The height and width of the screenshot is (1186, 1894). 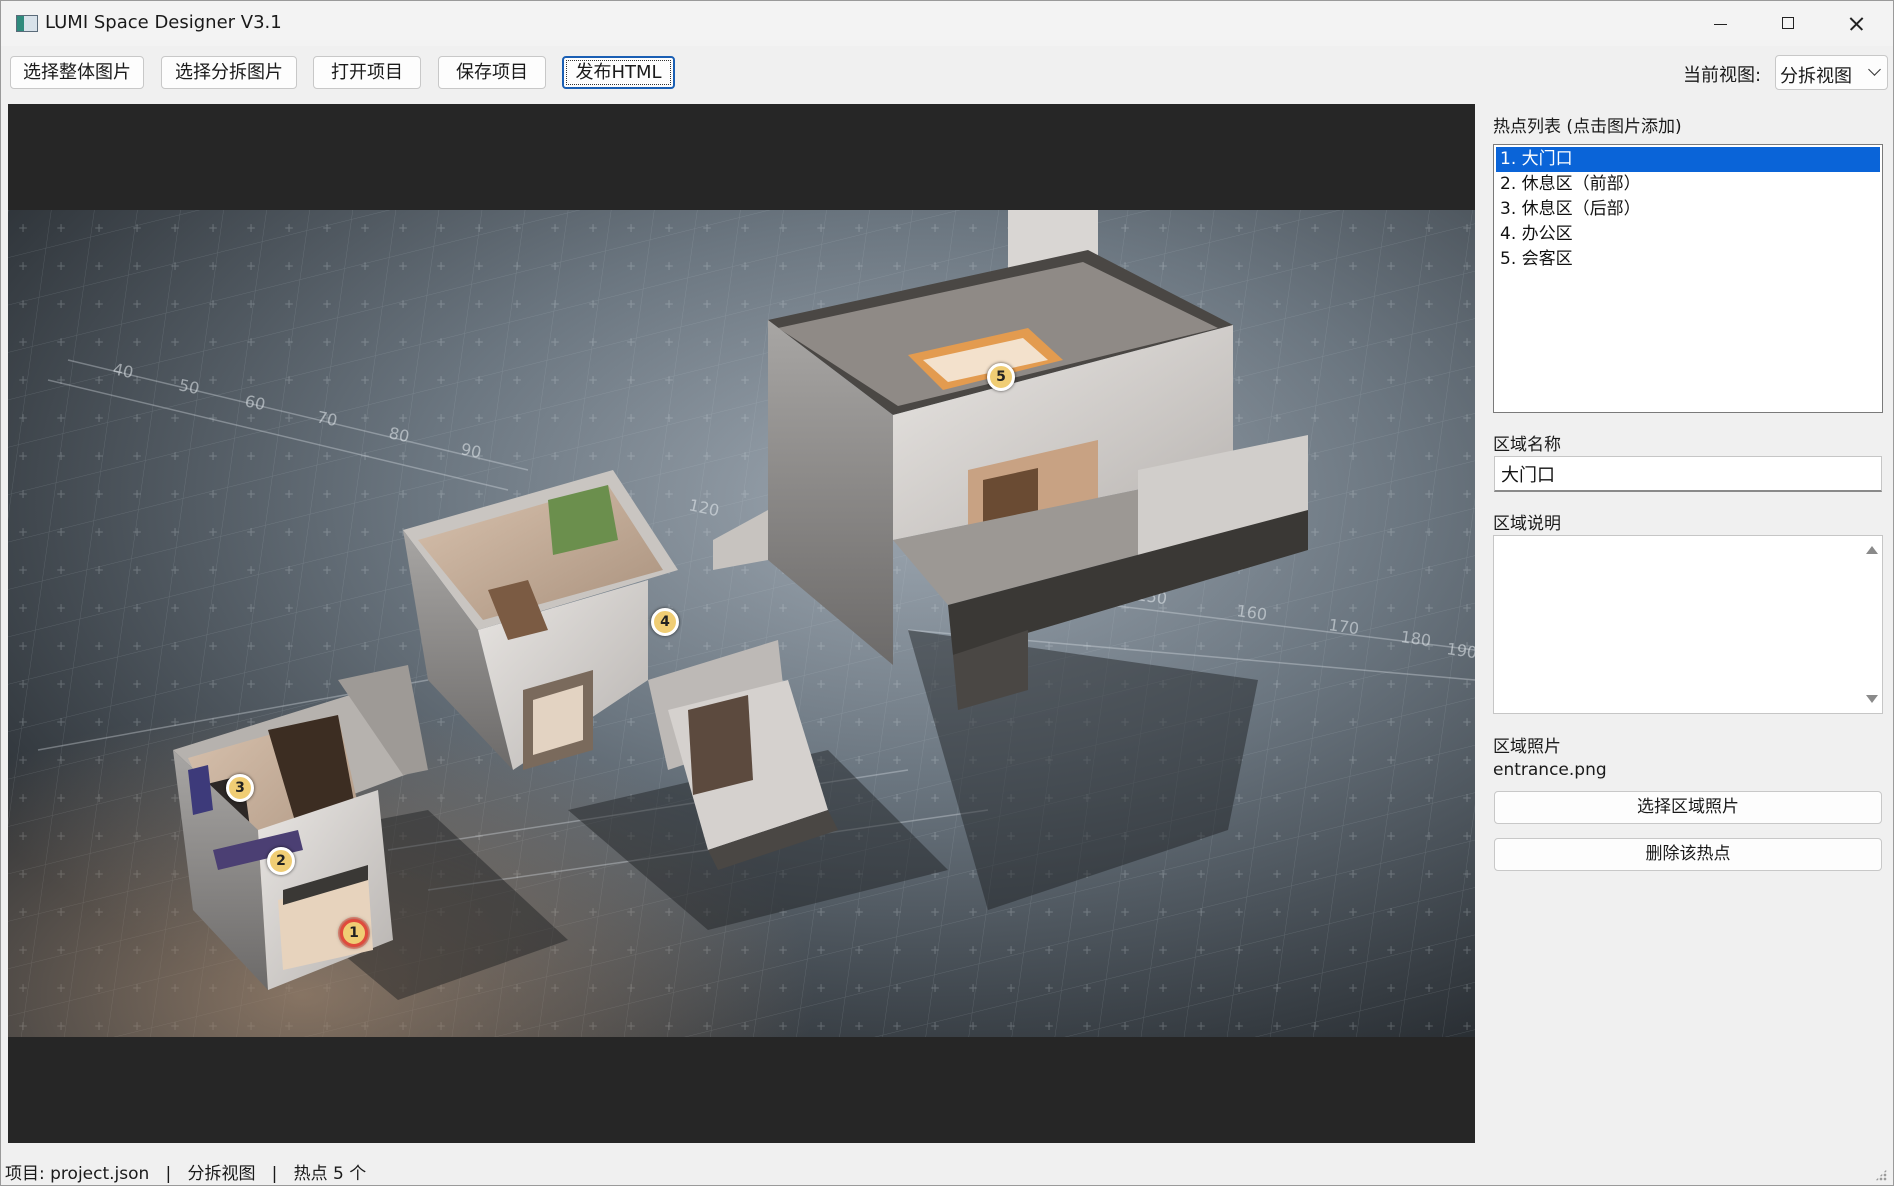 I want to click on current-view-select: 分拆视图, so click(x=1831, y=72).